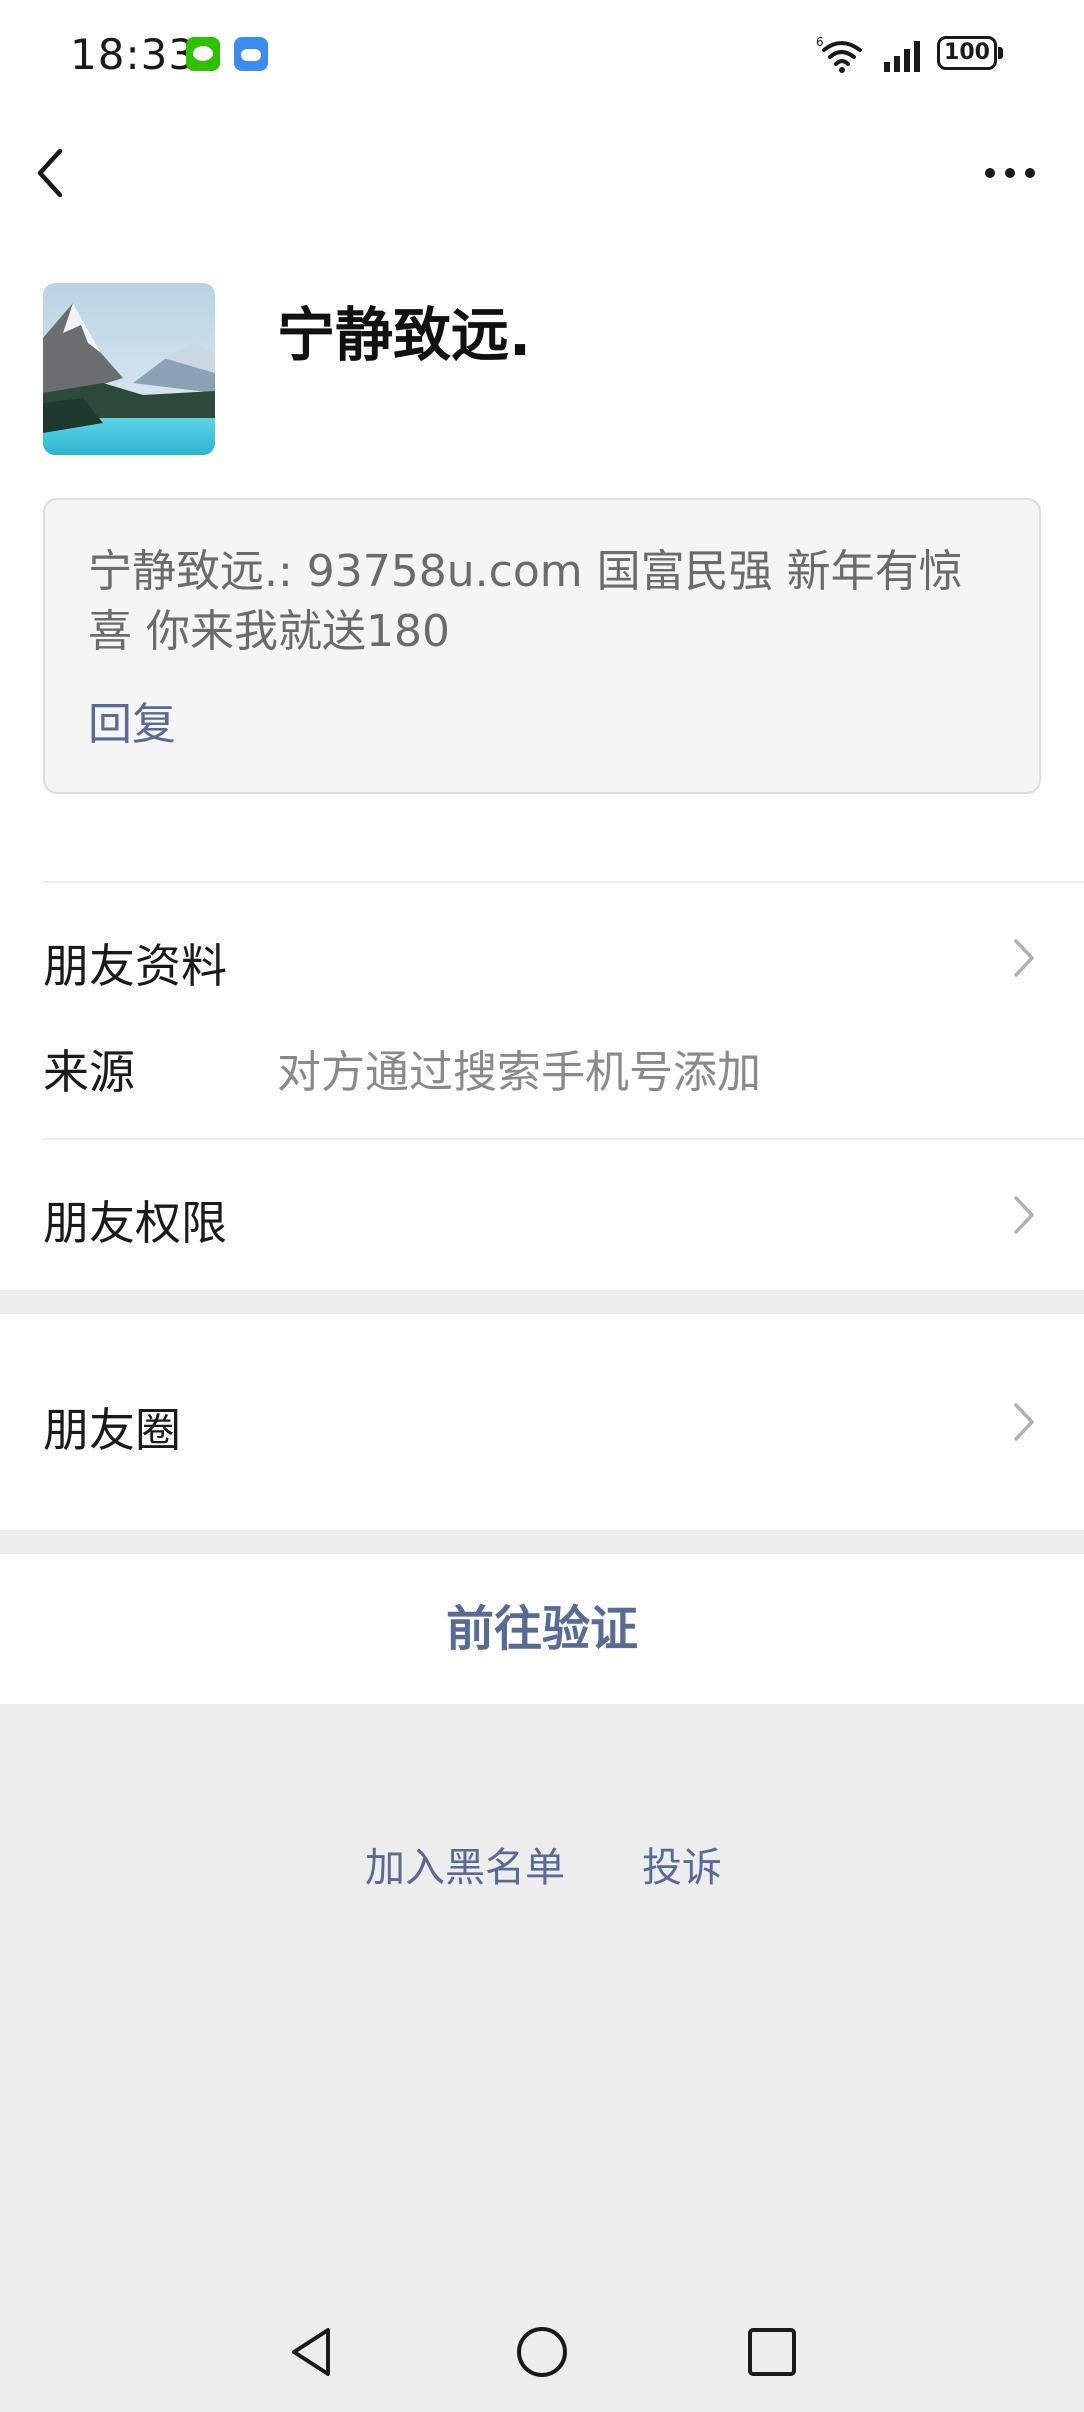 This screenshot has height=2412, width=1084. I want to click on source-label: 来源, so click(89, 1072).